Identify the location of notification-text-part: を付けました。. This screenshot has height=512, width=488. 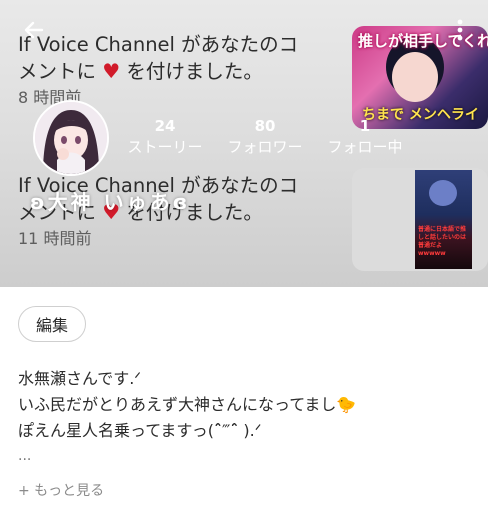
(194, 71).